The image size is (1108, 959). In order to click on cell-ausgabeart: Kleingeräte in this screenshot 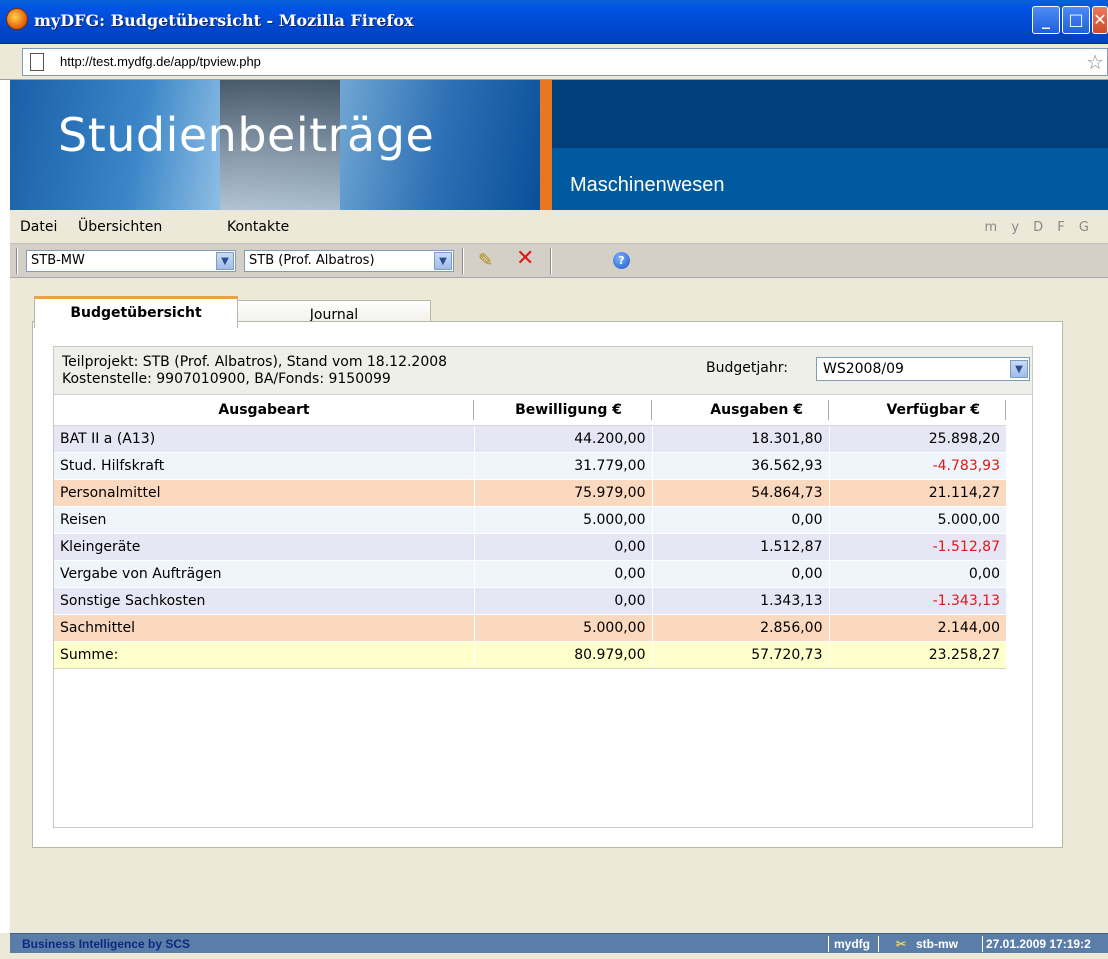, I will do `click(264, 547)`.